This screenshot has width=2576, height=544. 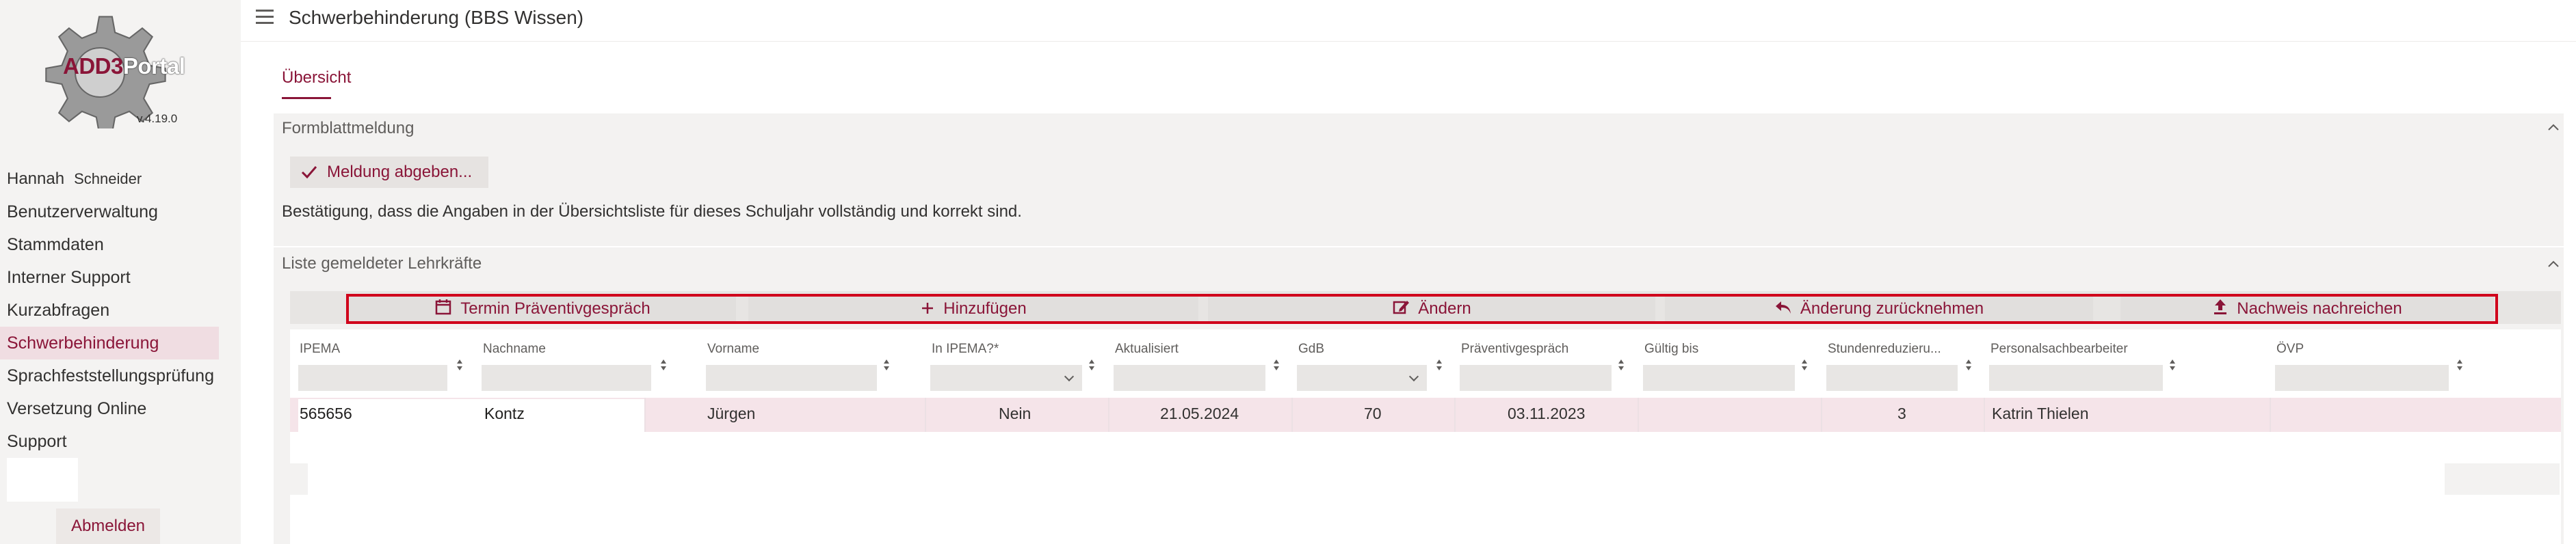 I want to click on filter-input-praeventivgespraech, so click(x=1536, y=378).